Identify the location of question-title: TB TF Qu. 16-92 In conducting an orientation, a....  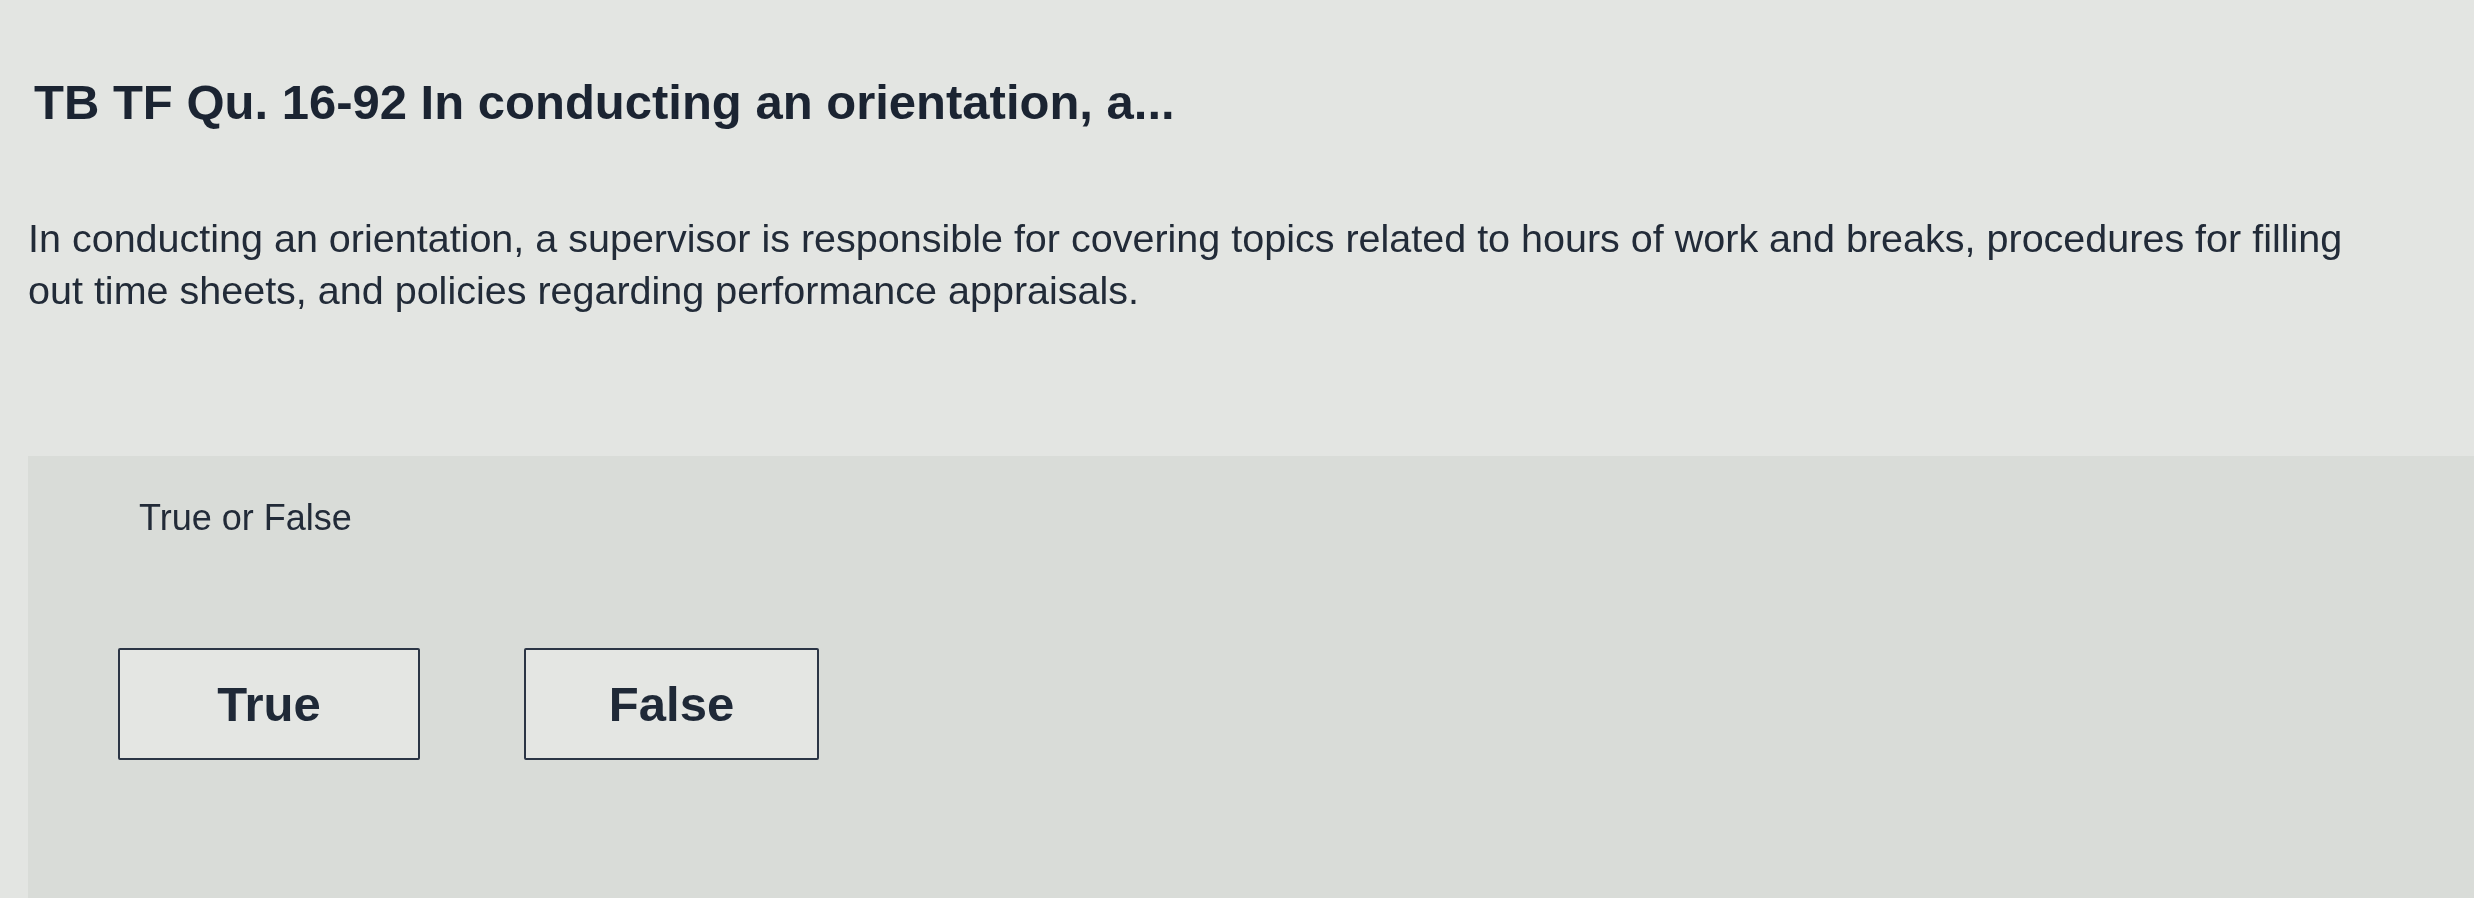
(604, 102).